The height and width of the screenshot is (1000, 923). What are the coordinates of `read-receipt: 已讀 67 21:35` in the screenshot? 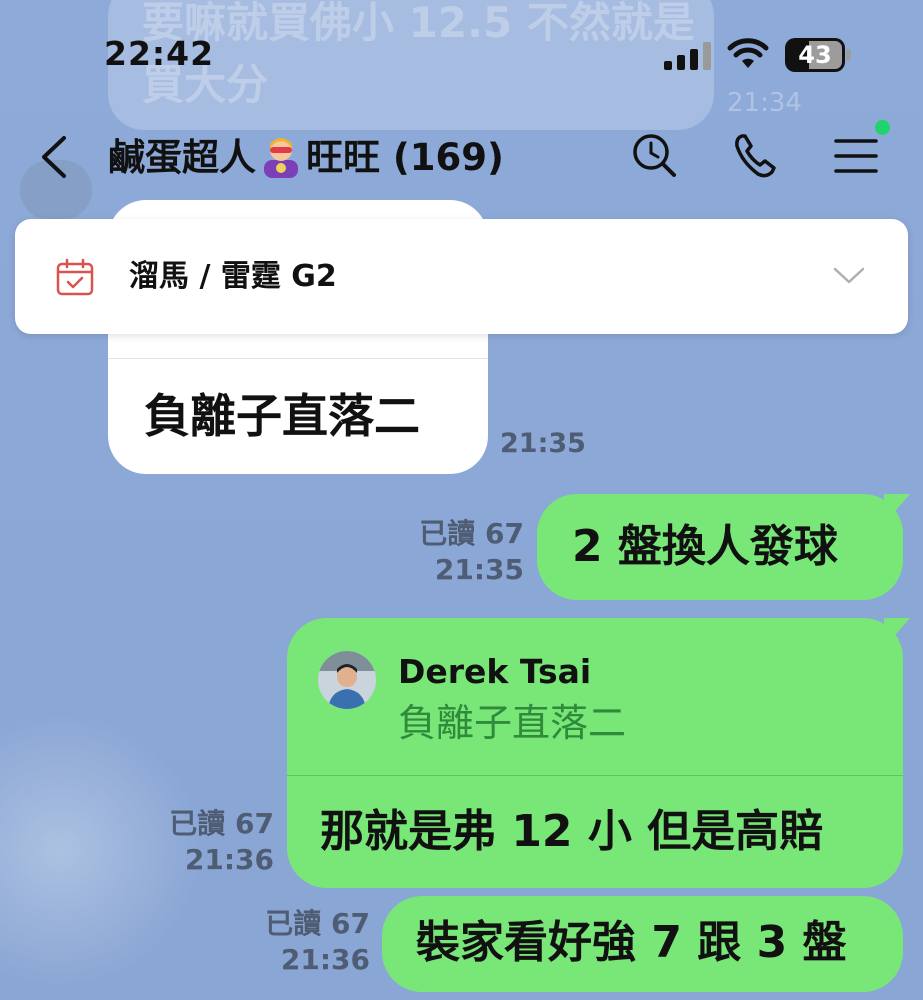 It's located at (457, 552).